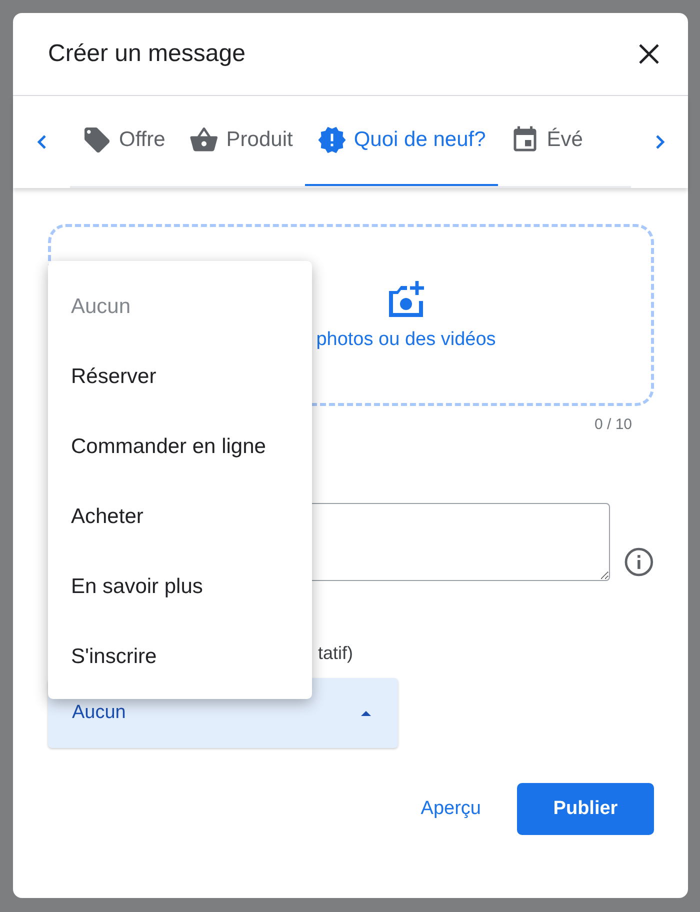 The height and width of the screenshot is (912, 700). I want to click on tab: Évé, so click(546, 141).